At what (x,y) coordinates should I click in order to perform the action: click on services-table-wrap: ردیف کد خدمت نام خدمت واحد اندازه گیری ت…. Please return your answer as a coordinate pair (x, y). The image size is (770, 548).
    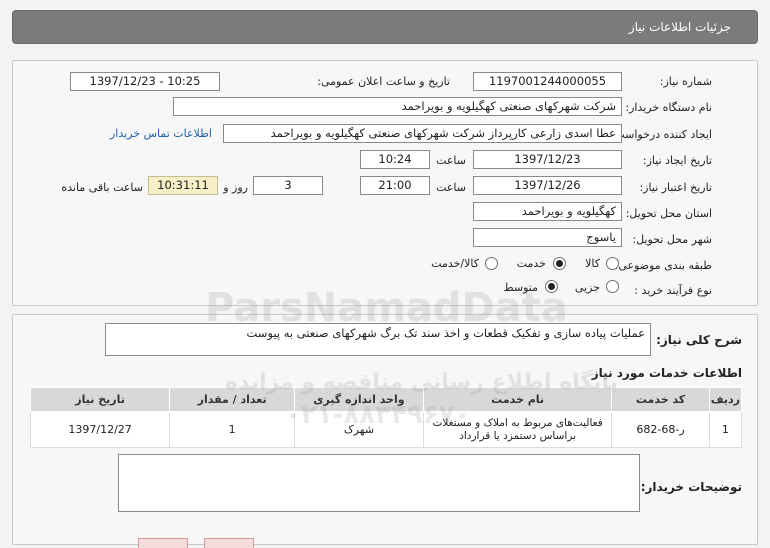
    Looking at the image, I should click on (386, 417).